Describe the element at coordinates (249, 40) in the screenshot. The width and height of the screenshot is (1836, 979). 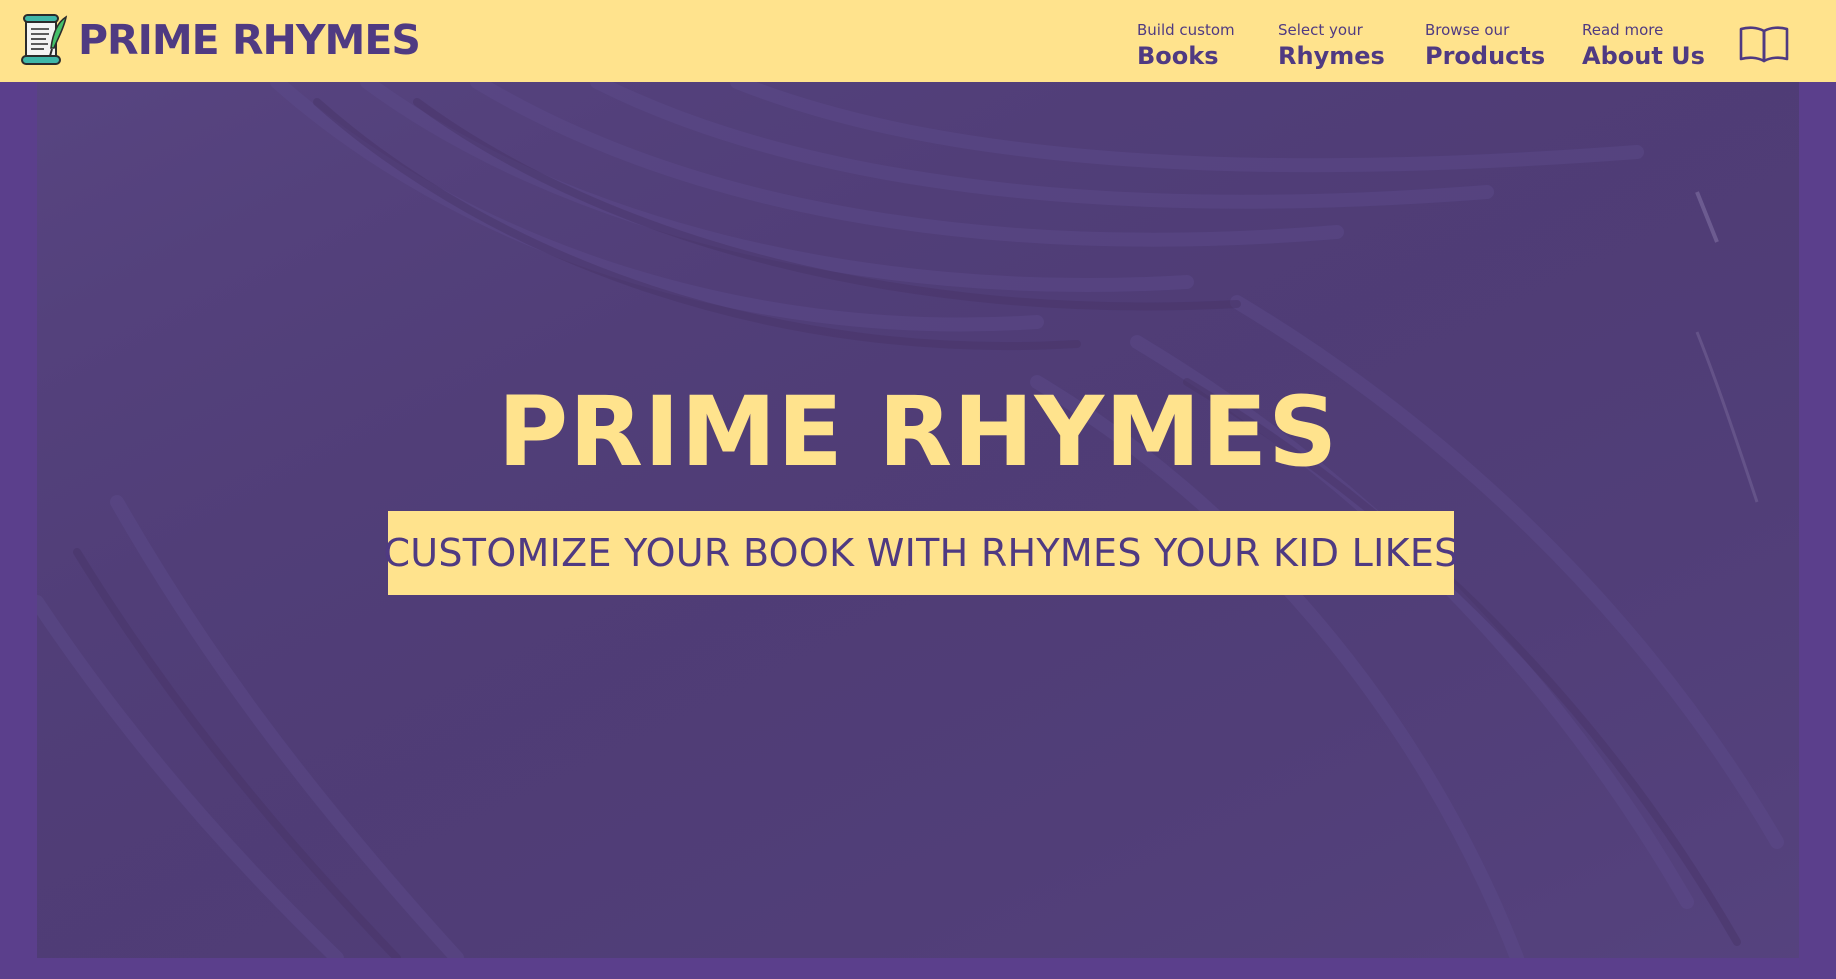
I see `brand-name: PRIME RHYMES` at that location.